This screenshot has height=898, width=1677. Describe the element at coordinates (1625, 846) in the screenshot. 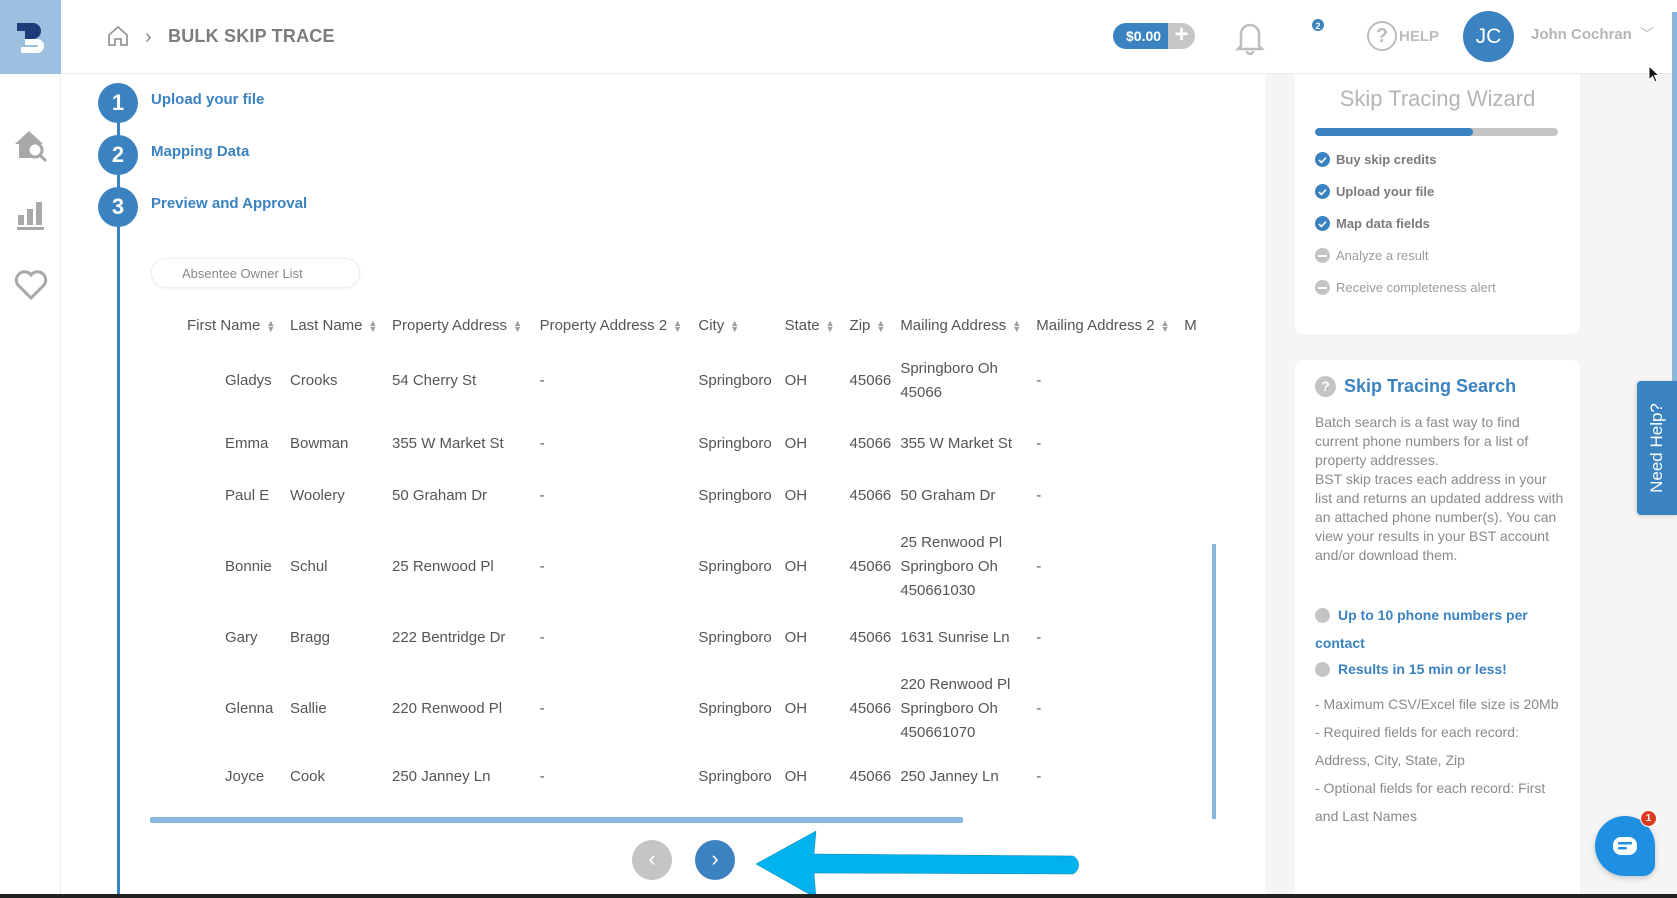

I see `chat-icon` at that location.